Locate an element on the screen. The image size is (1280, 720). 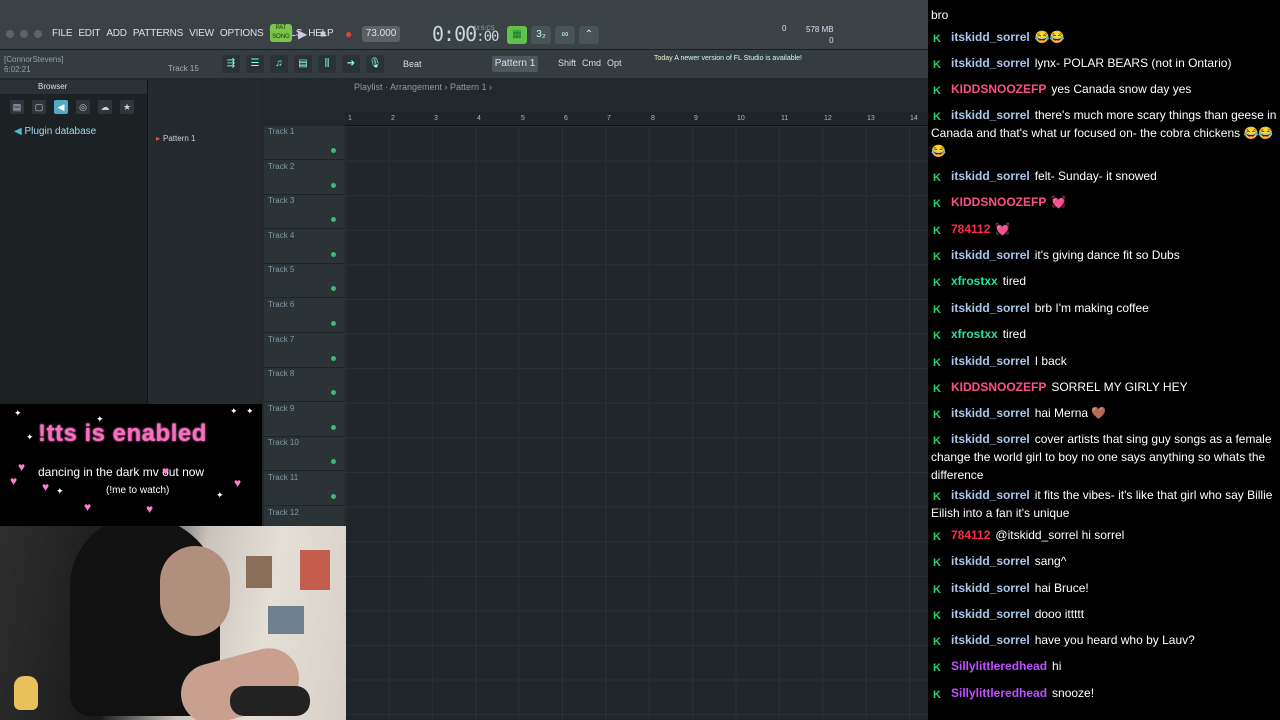
pat-song-toggle: PAT SONG is located at coordinates (281, 33).